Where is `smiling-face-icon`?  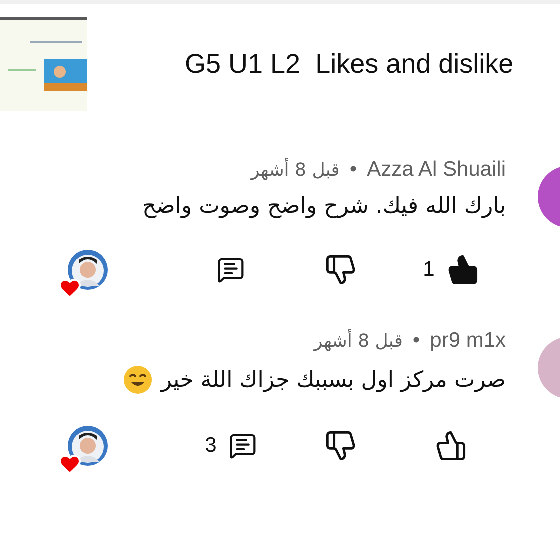 smiling-face-icon is located at coordinates (138, 380).